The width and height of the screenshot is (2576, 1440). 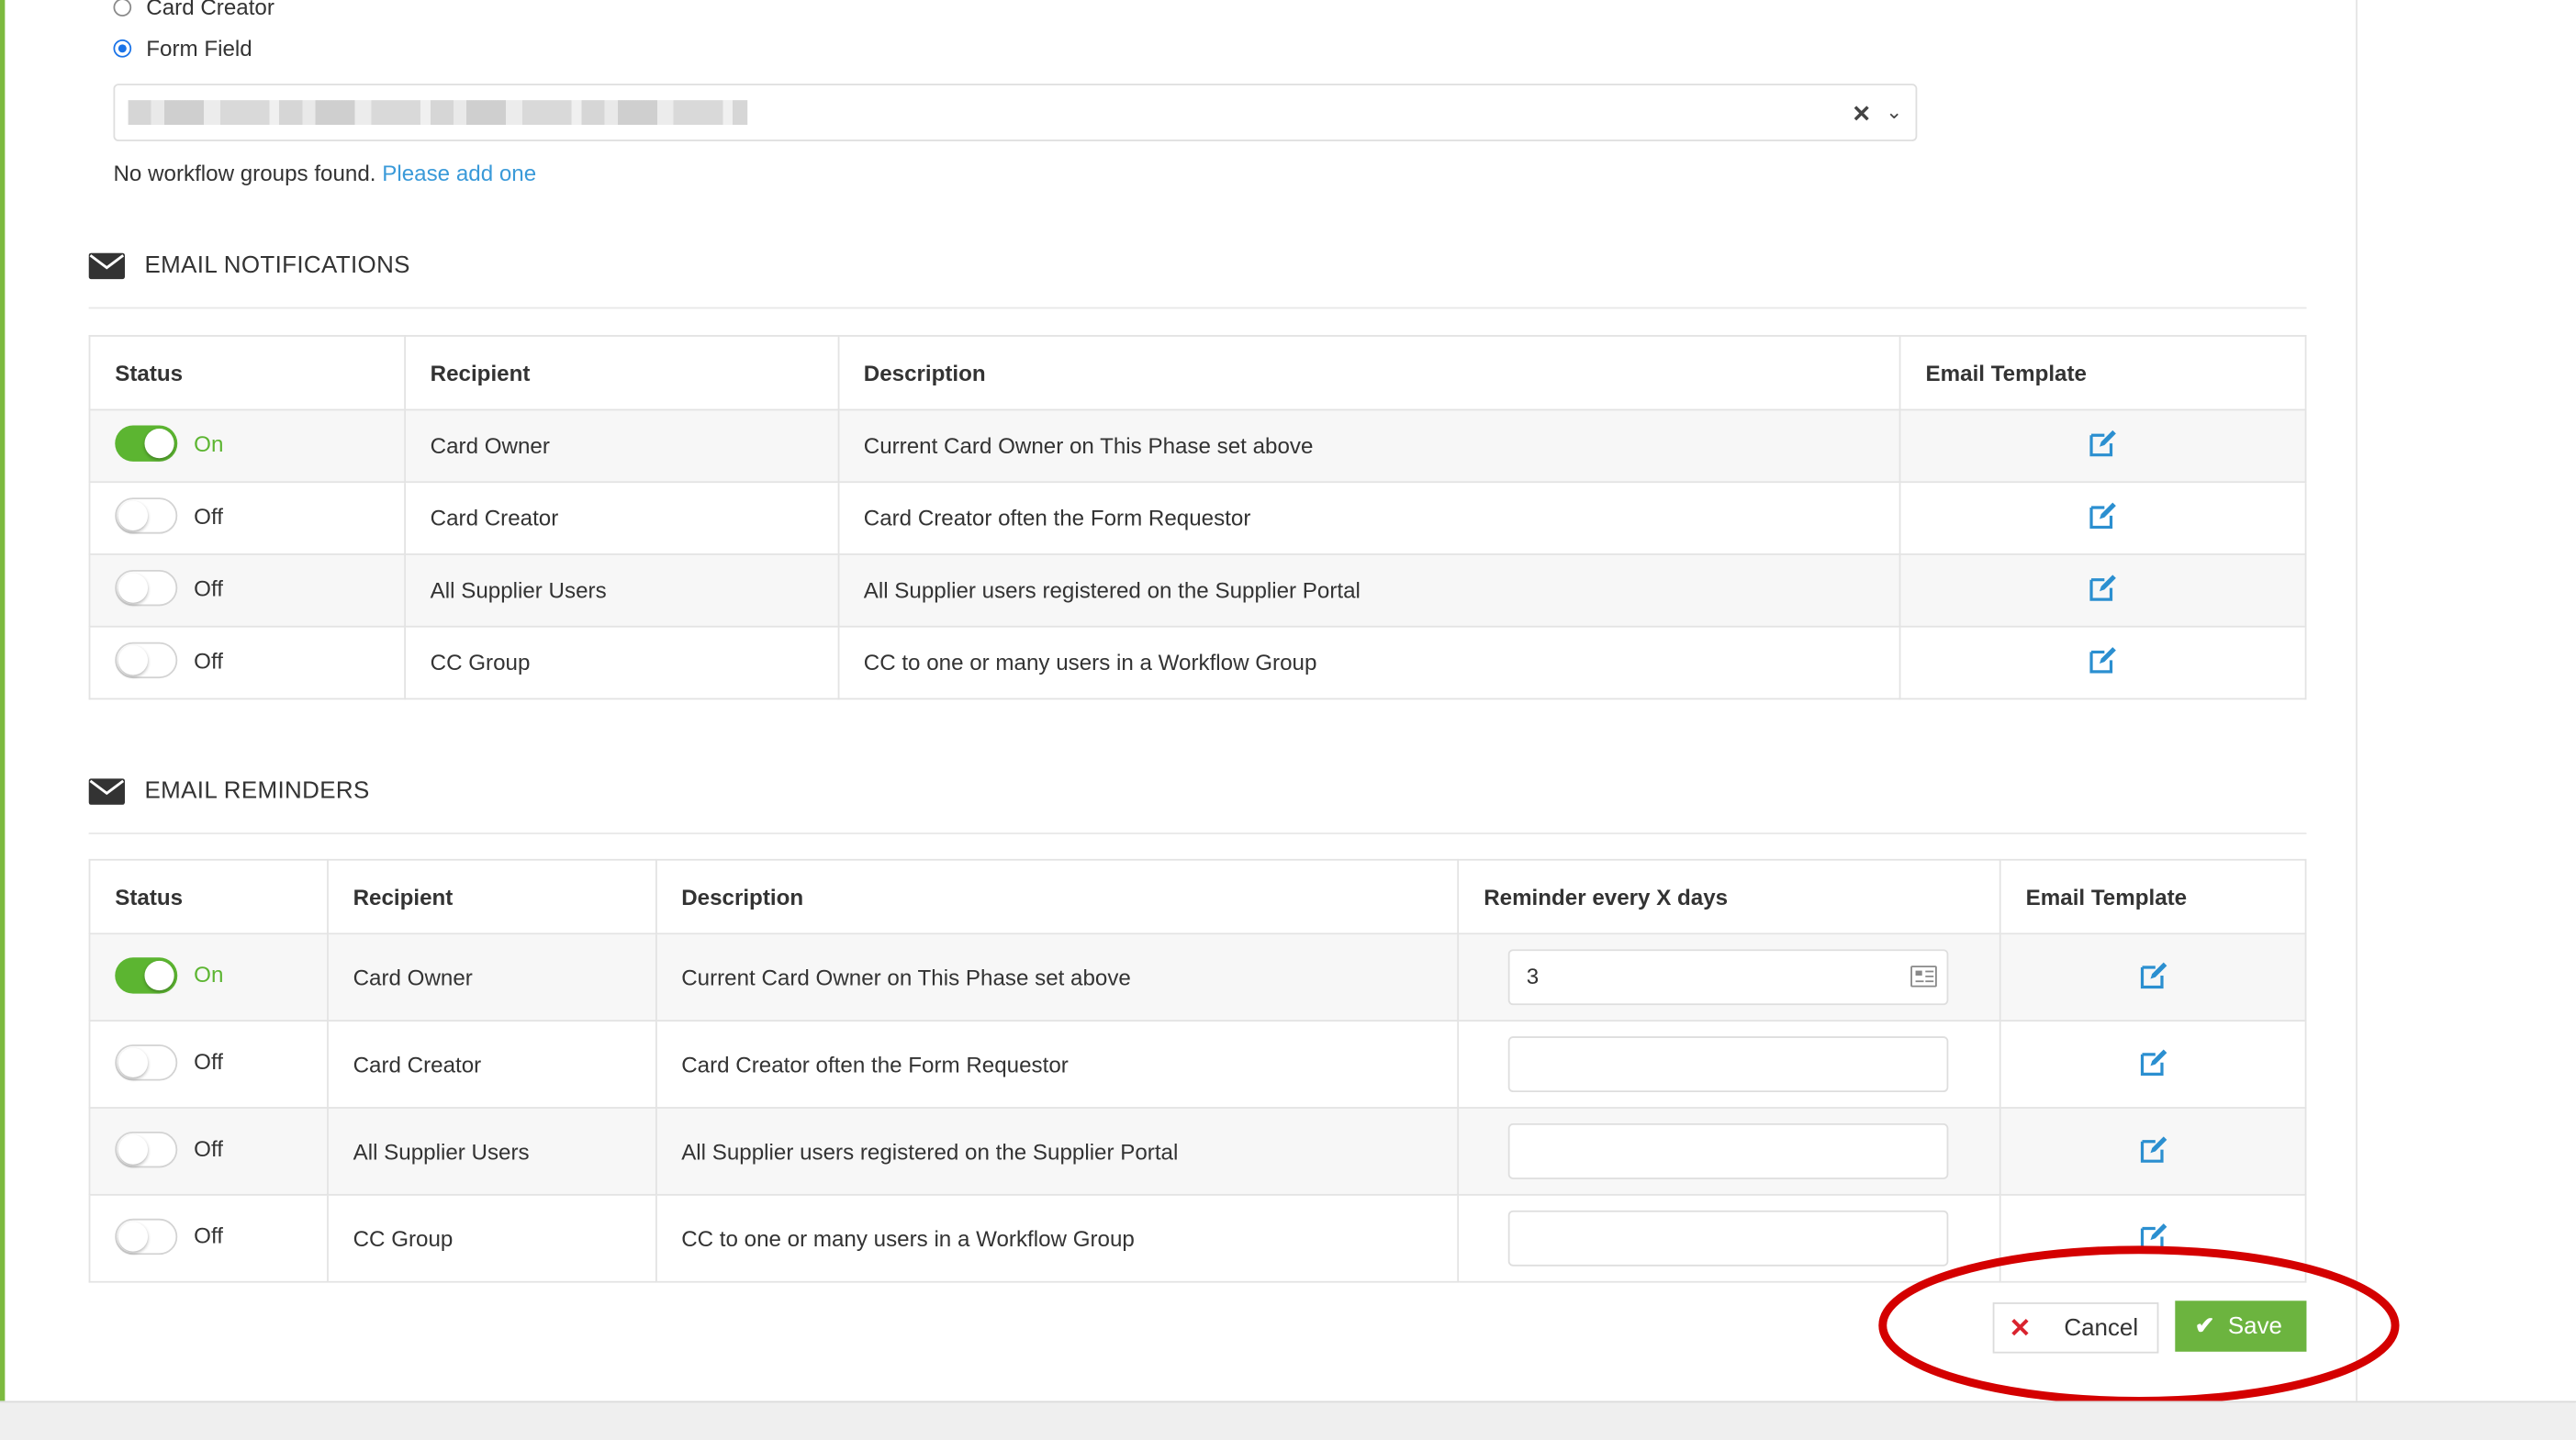 I want to click on redacted-selection, so click(x=438, y=113).